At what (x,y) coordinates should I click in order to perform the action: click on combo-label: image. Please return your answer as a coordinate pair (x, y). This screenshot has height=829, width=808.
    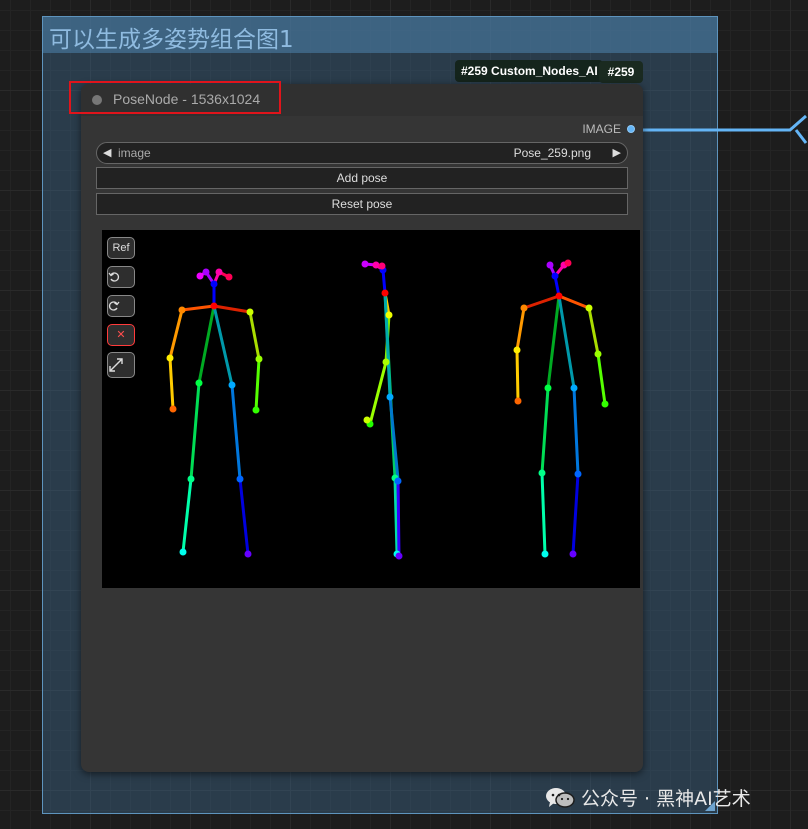
    Looking at the image, I should click on (134, 153).